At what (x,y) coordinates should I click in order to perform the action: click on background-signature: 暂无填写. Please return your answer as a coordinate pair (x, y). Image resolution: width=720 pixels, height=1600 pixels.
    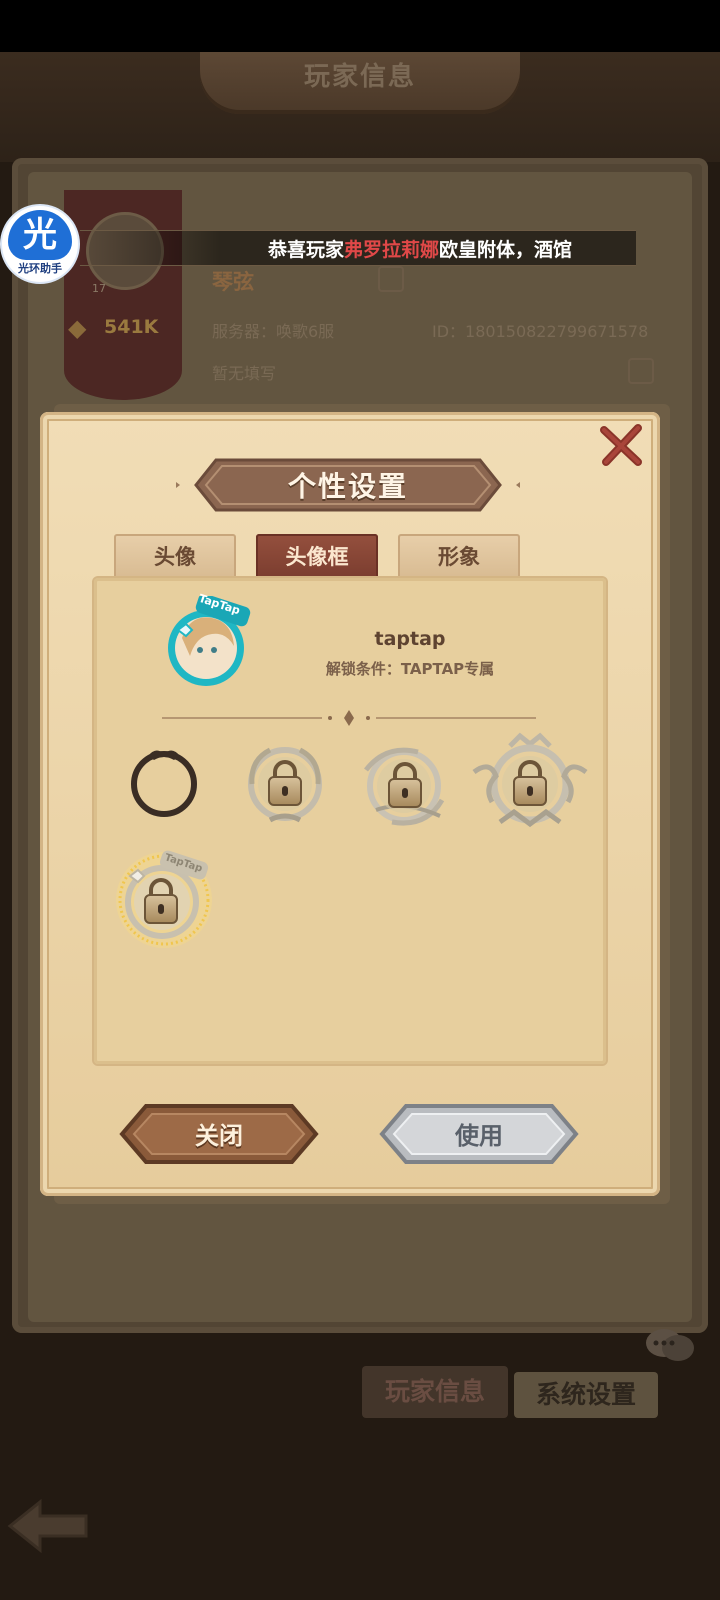
    Looking at the image, I should click on (244, 373).